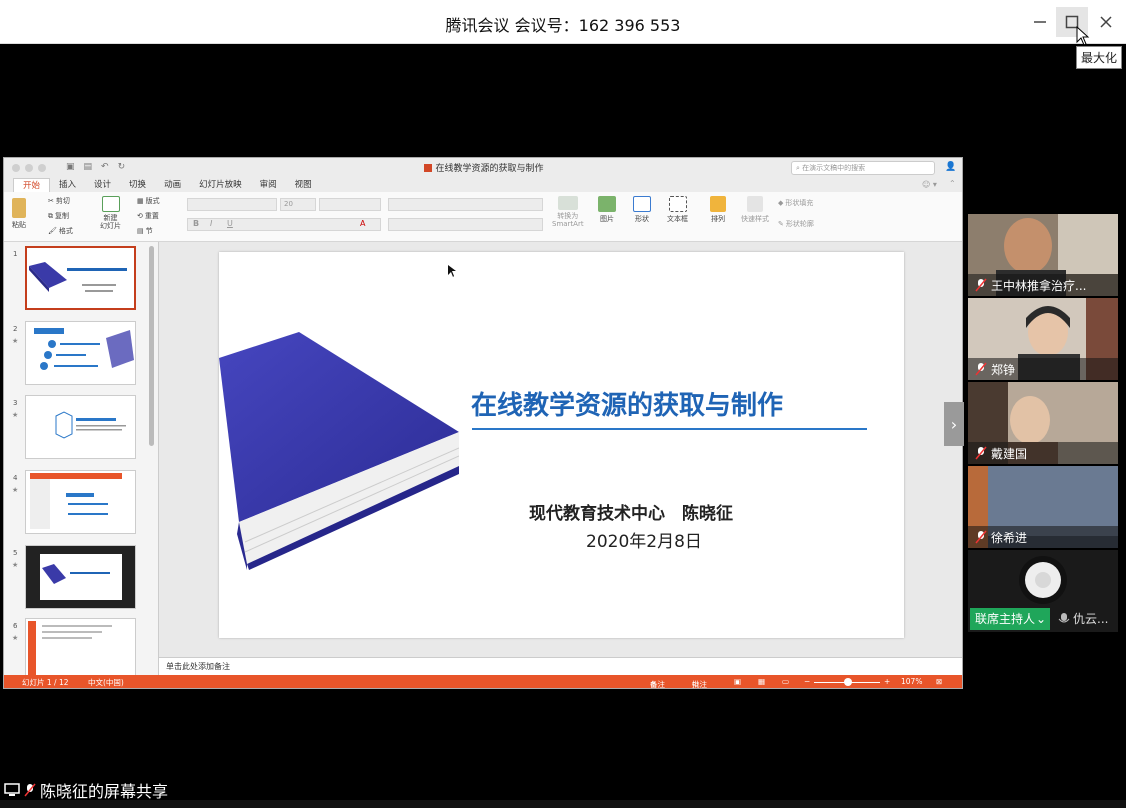 The height and width of the screenshot is (808, 1126). I want to click on video-tile: 郑铮, so click(1043, 339).